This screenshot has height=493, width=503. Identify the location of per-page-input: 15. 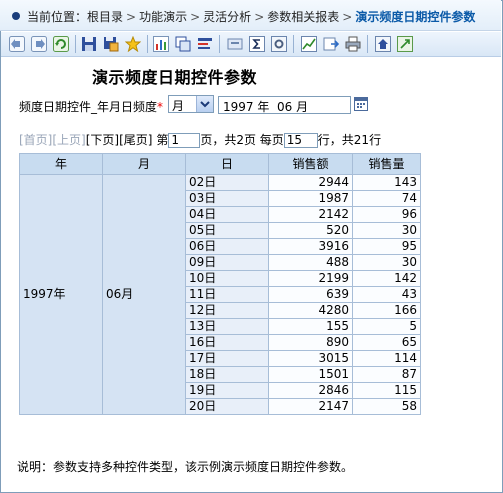
(300, 140).